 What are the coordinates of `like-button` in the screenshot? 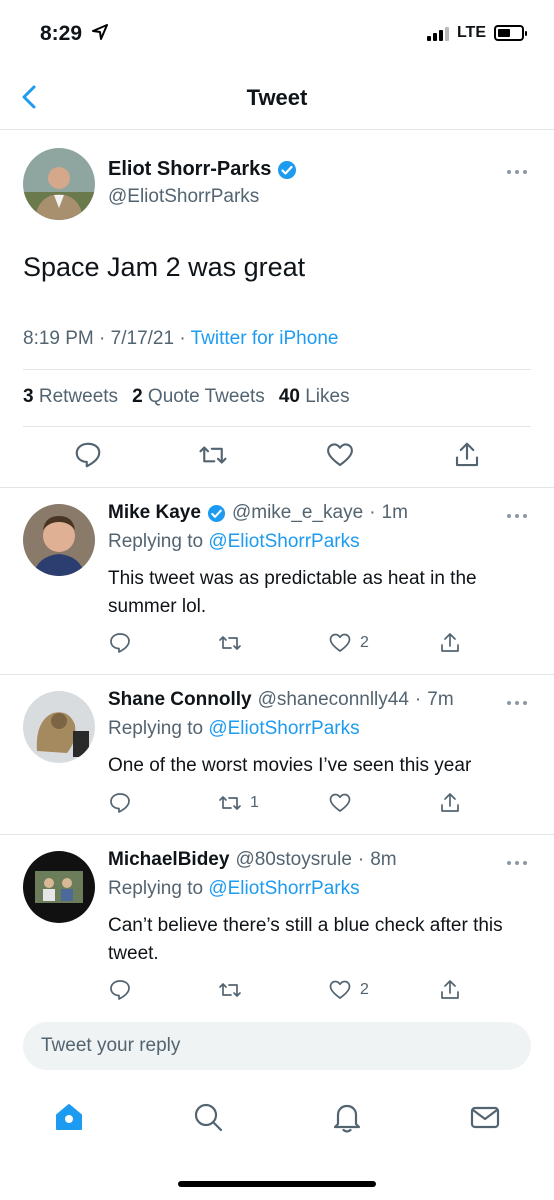 It's located at (344, 803).